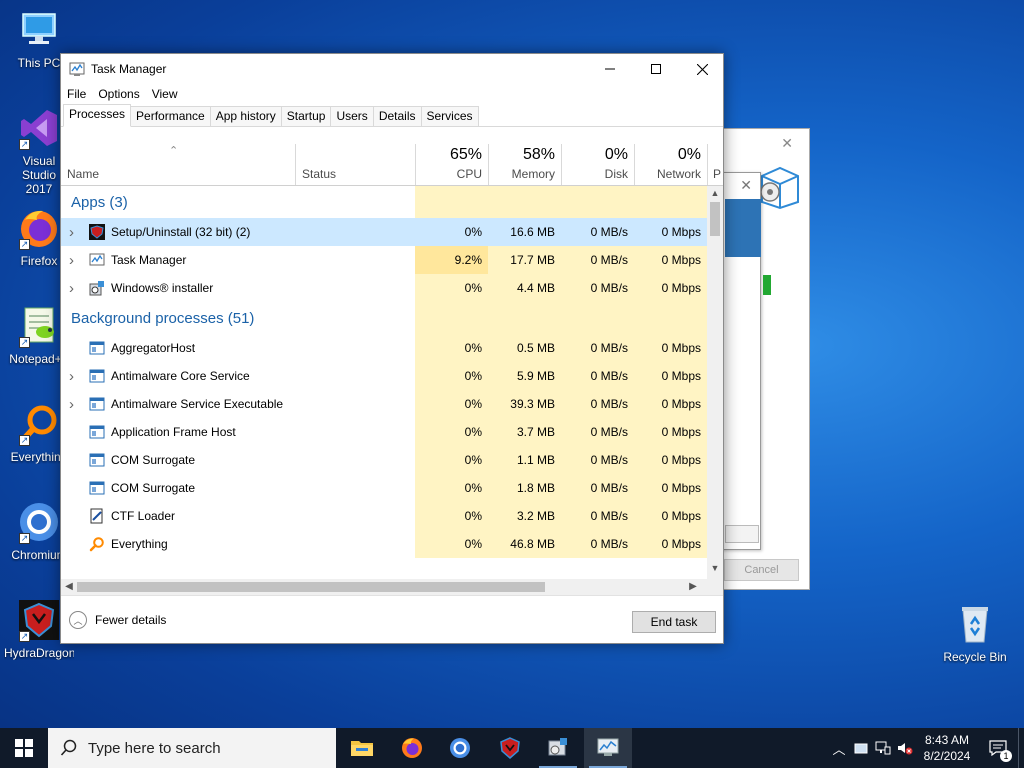  What do you see at coordinates (412, 748) in the screenshot?
I see `taskbar-firefox` at bounding box center [412, 748].